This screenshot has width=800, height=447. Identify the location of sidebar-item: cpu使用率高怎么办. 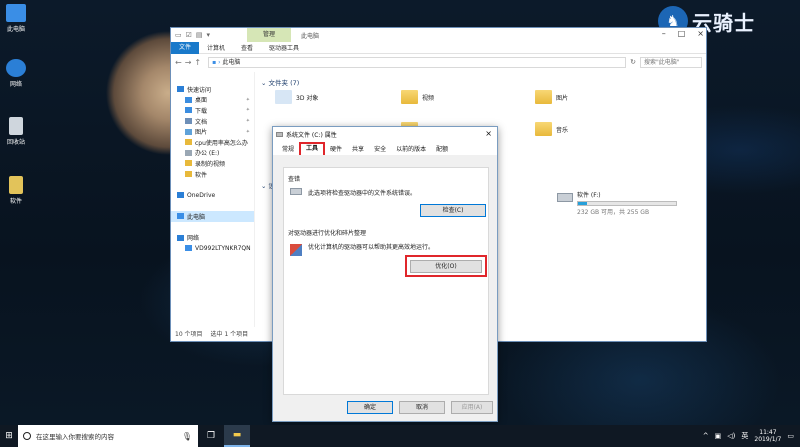
(212, 142).